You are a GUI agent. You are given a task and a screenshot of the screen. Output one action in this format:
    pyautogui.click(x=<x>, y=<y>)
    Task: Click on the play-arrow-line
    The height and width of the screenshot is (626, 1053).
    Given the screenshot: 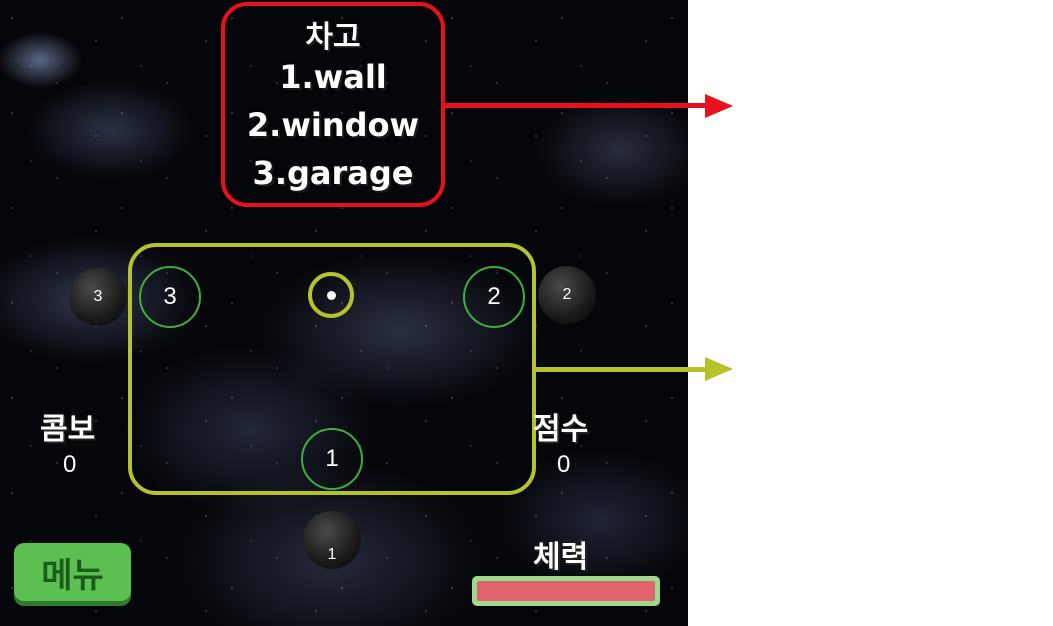 What is the action you would take?
    pyautogui.click(x=621, y=369)
    